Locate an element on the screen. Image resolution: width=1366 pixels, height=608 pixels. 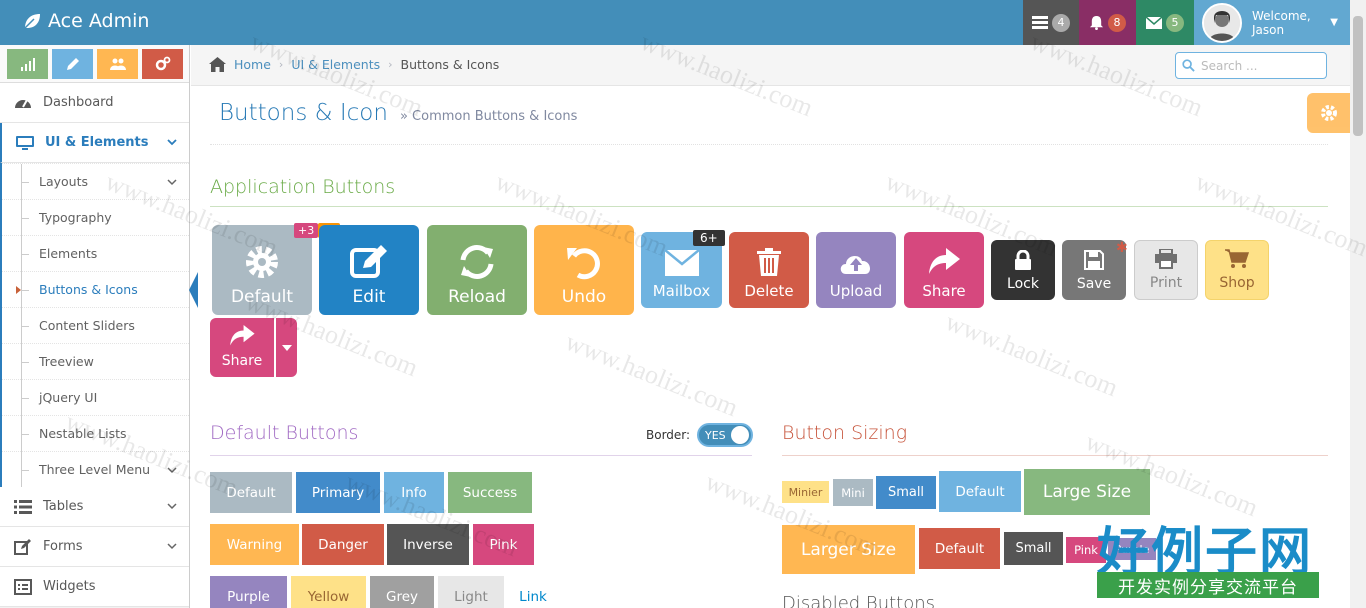
welcome-text: Welcome, is located at coordinates (1281, 15).